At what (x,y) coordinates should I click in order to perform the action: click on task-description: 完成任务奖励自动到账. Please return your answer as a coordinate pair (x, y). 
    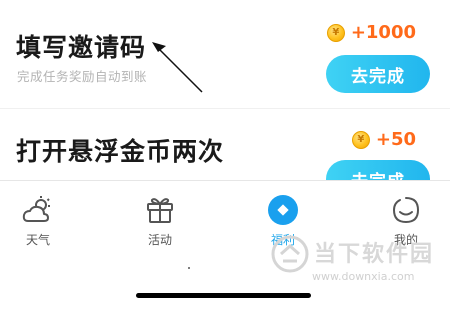
    Looking at the image, I should click on (82, 76).